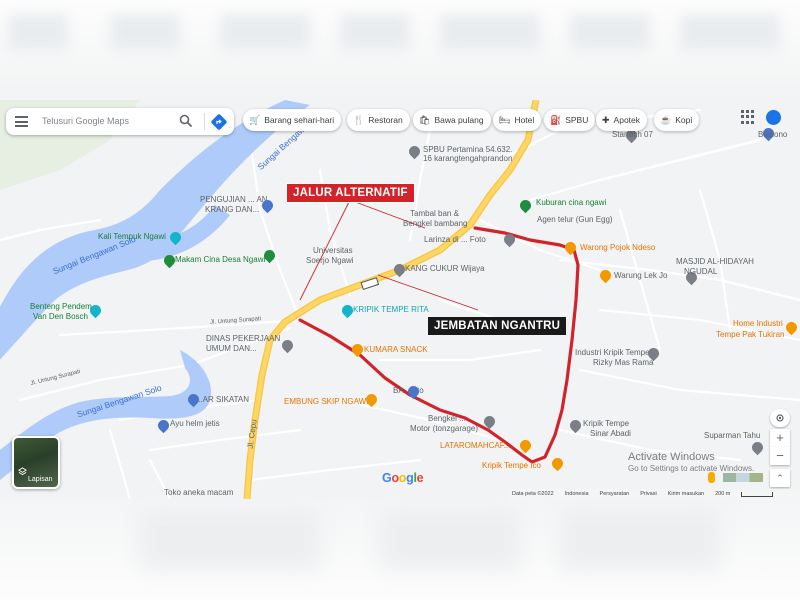 The height and width of the screenshot is (600, 800). What do you see at coordinates (715, 261) in the screenshot?
I see `label-masjid-1: MASJID AL-HIDAYAH` at bounding box center [715, 261].